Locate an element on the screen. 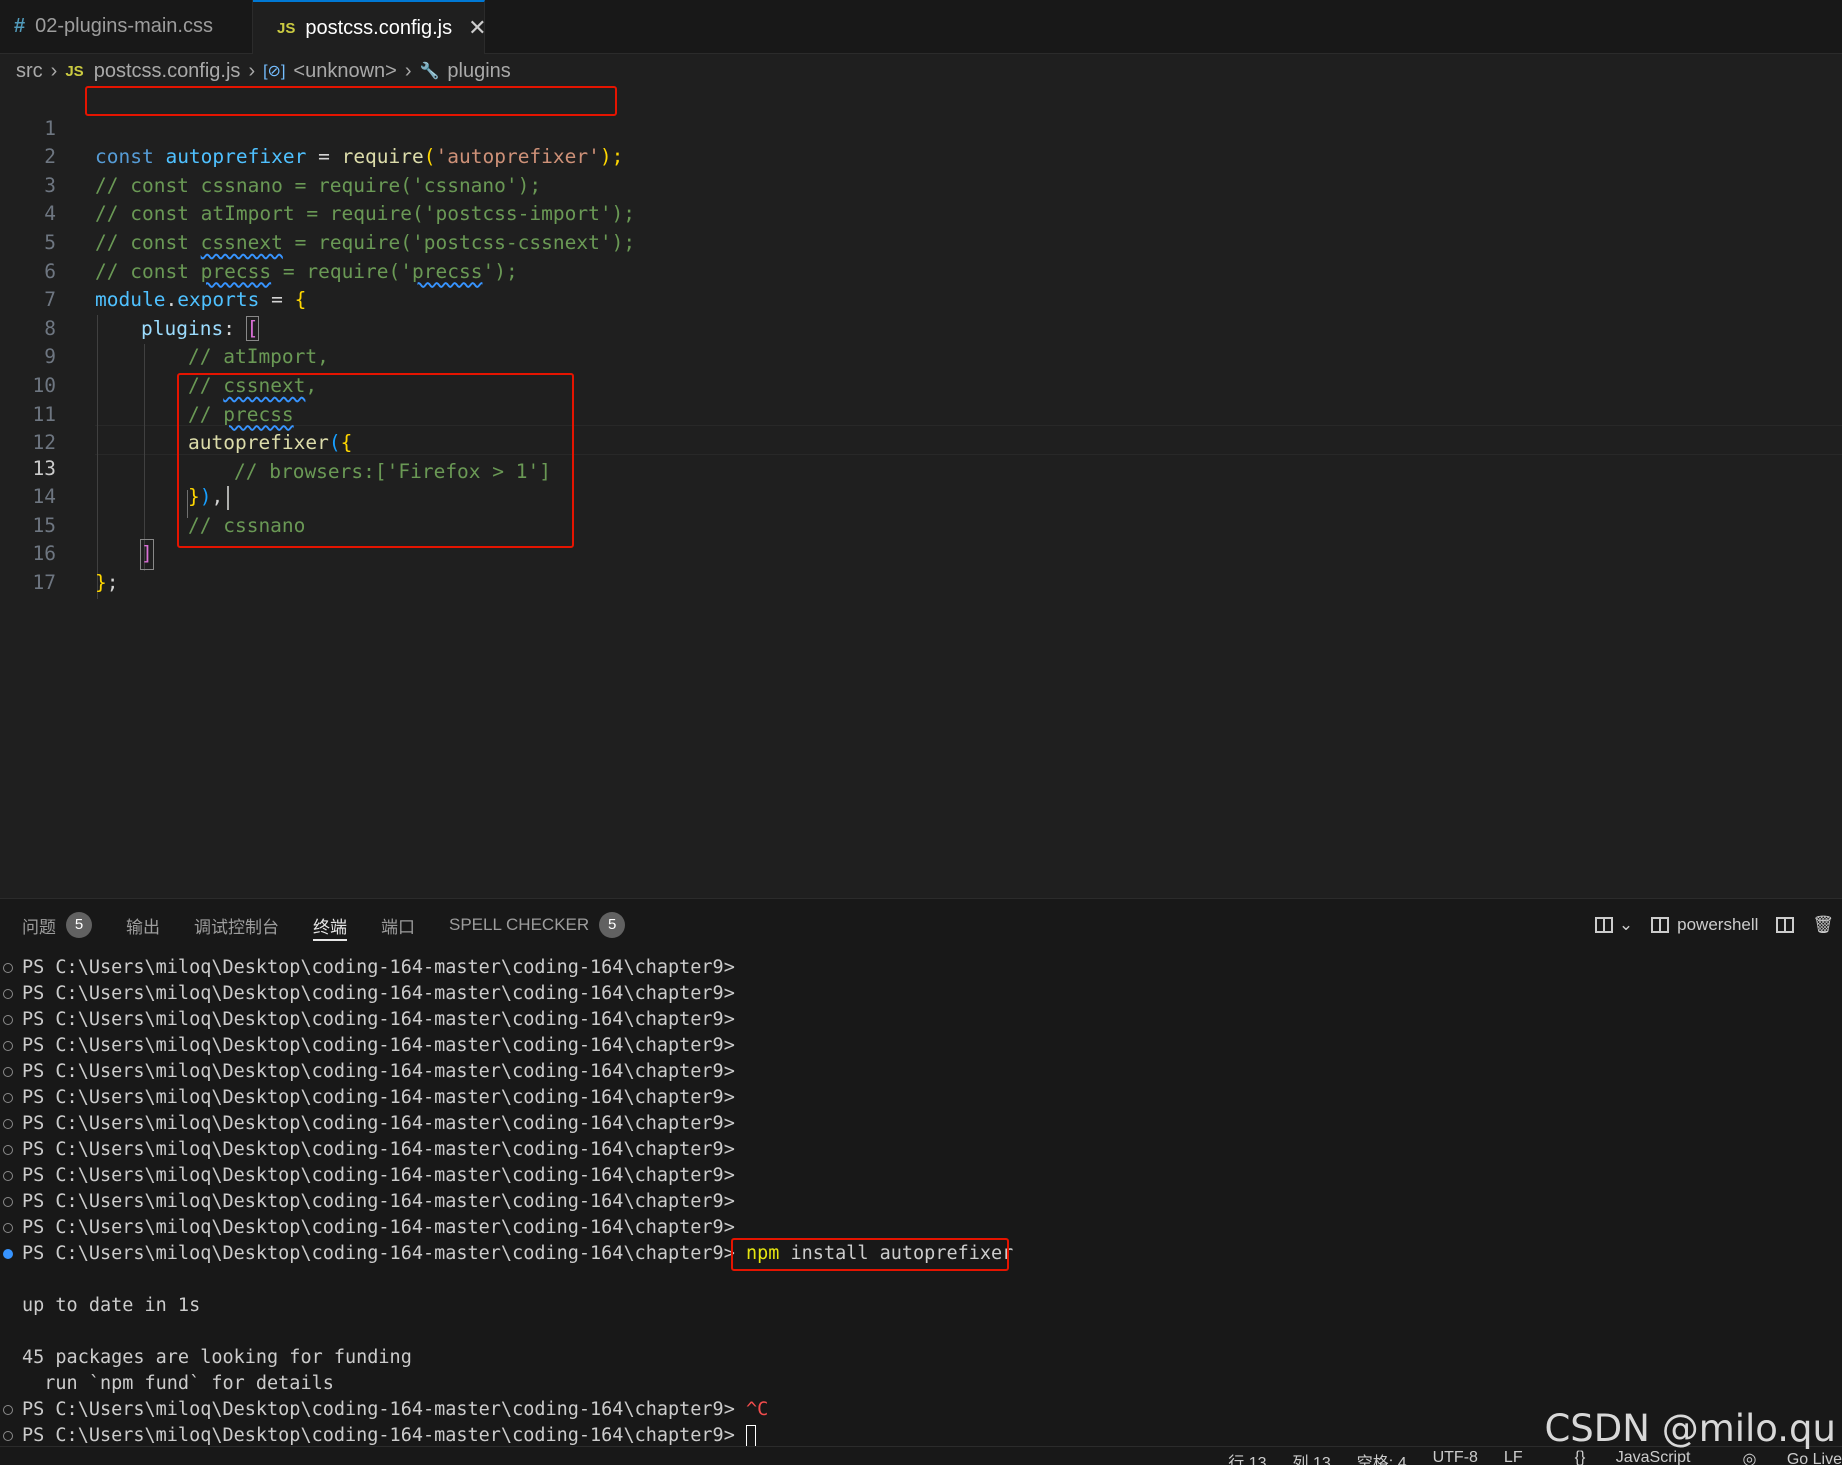  tab-label: 问题 is located at coordinates (39, 927).